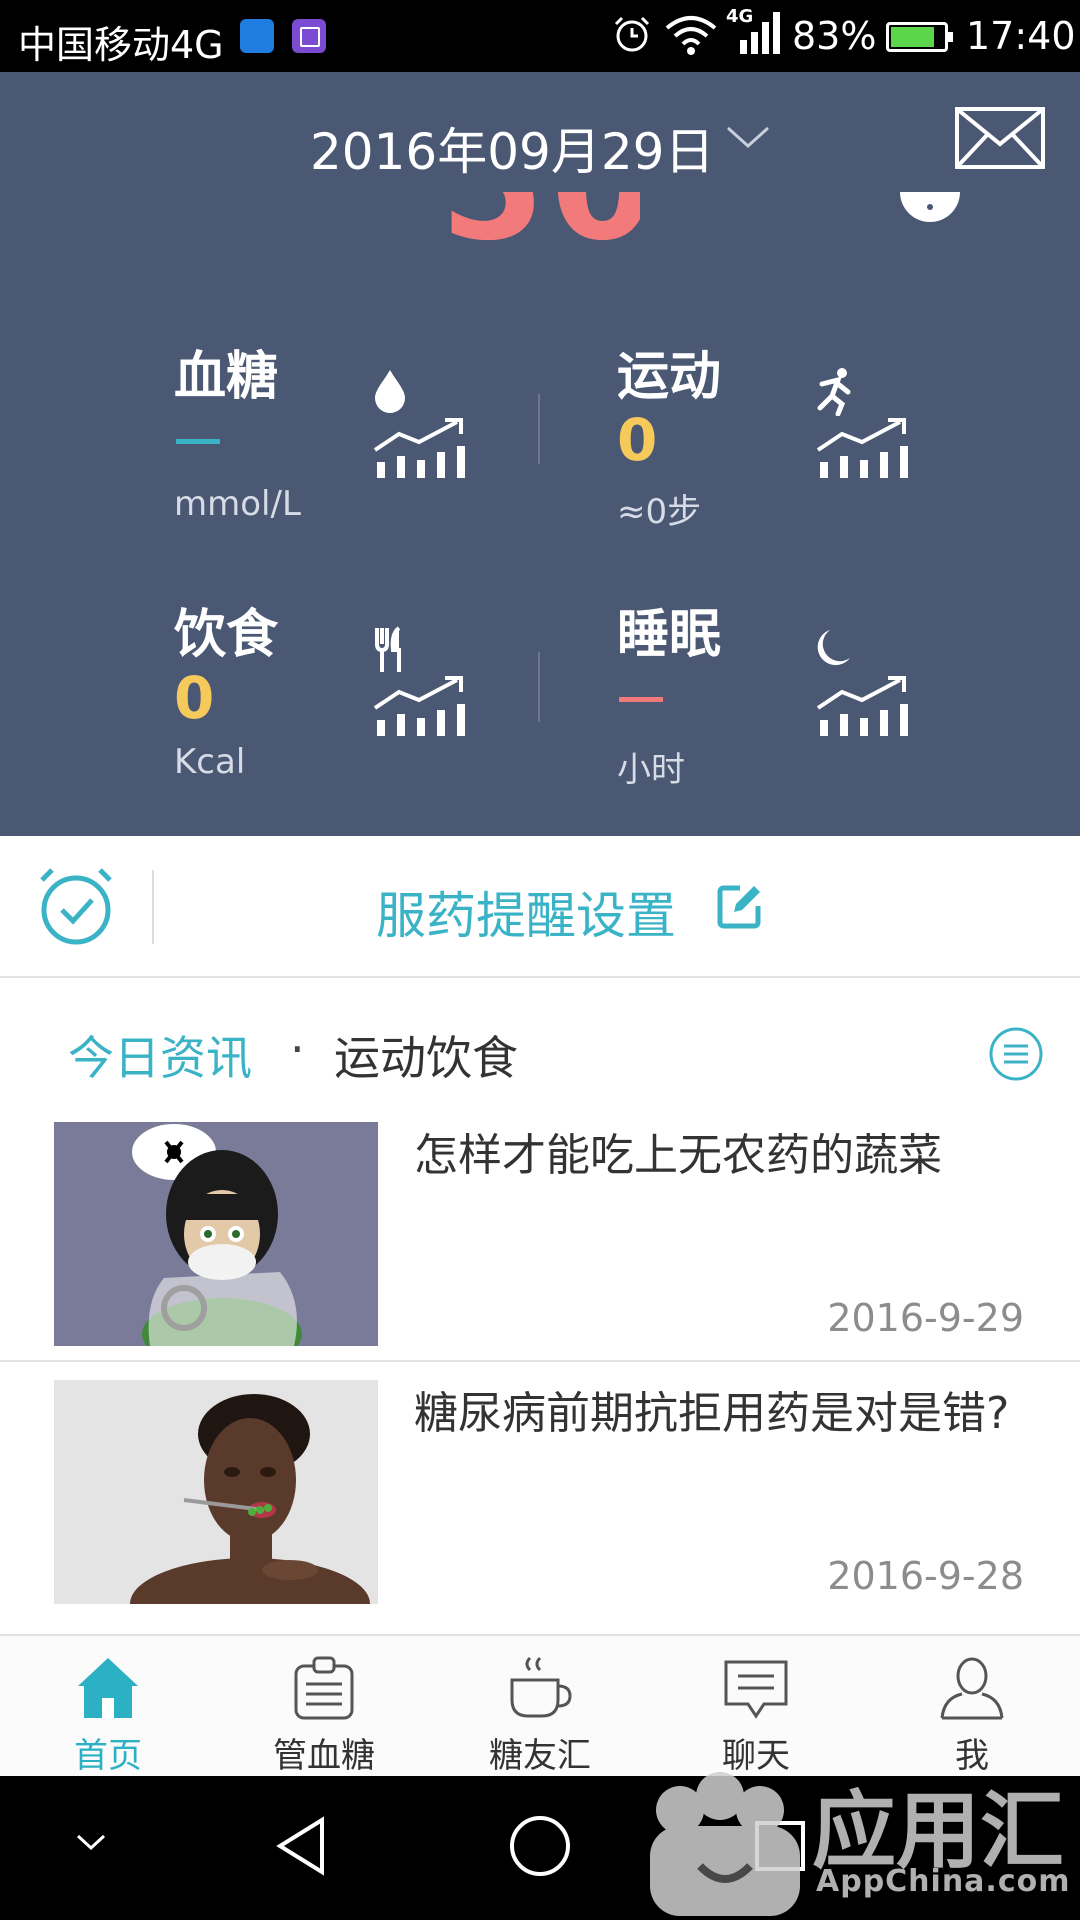 Image resolution: width=1080 pixels, height=1920 pixels. What do you see at coordinates (108, 1688) in the screenshot?
I see `home-icon` at bounding box center [108, 1688].